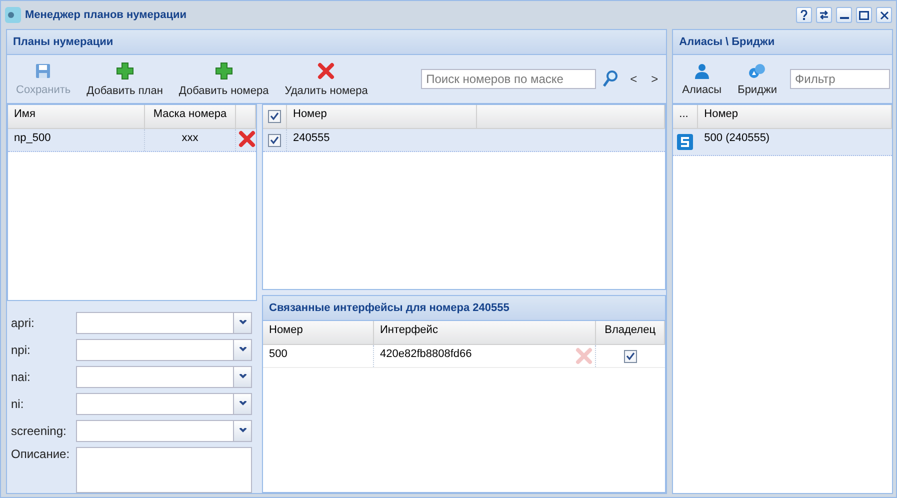 The height and width of the screenshot is (498, 897). What do you see at coordinates (132, 140) in the screenshot?
I see `plan-row: np_500 xxx` at bounding box center [132, 140].